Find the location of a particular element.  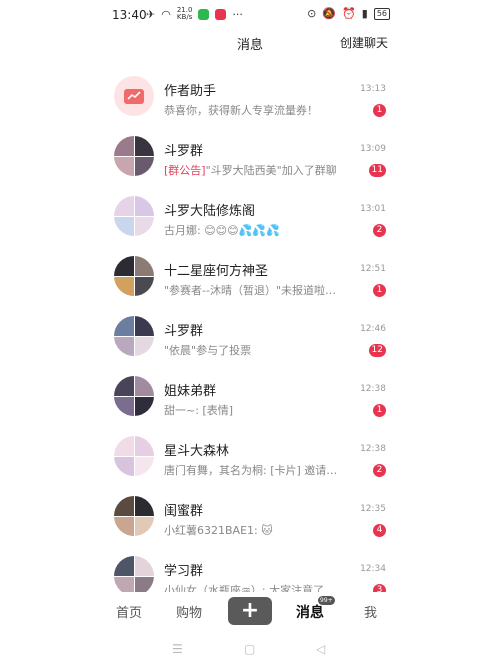

chat-preview: "依晨"参与了投票 is located at coordinates (208, 350).